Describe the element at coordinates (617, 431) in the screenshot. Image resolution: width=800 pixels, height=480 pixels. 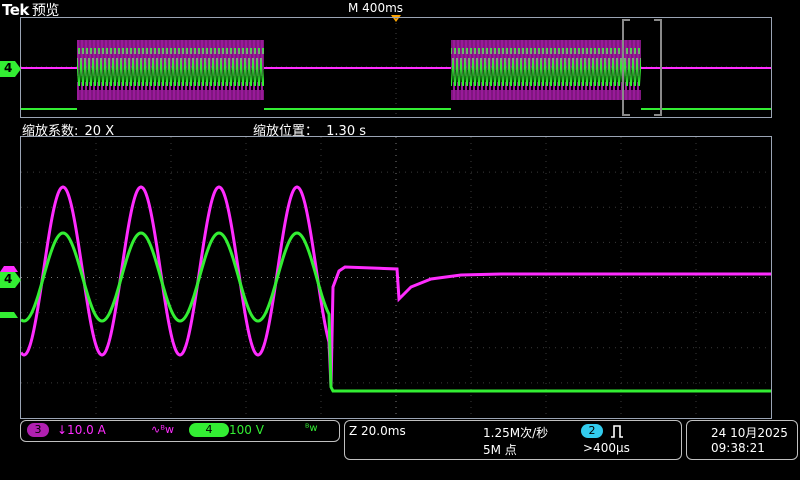
I see `trigger-rising-pulse-icon` at that location.